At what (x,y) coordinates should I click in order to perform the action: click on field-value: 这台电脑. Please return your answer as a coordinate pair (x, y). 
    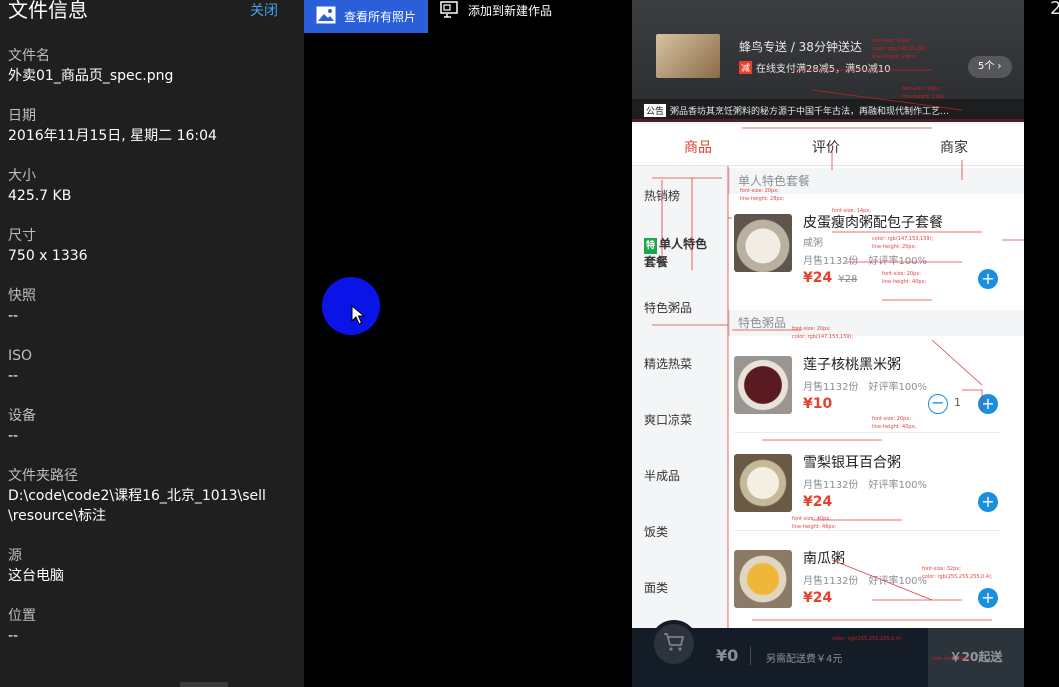
    Looking at the image, I should click on (36, 576).